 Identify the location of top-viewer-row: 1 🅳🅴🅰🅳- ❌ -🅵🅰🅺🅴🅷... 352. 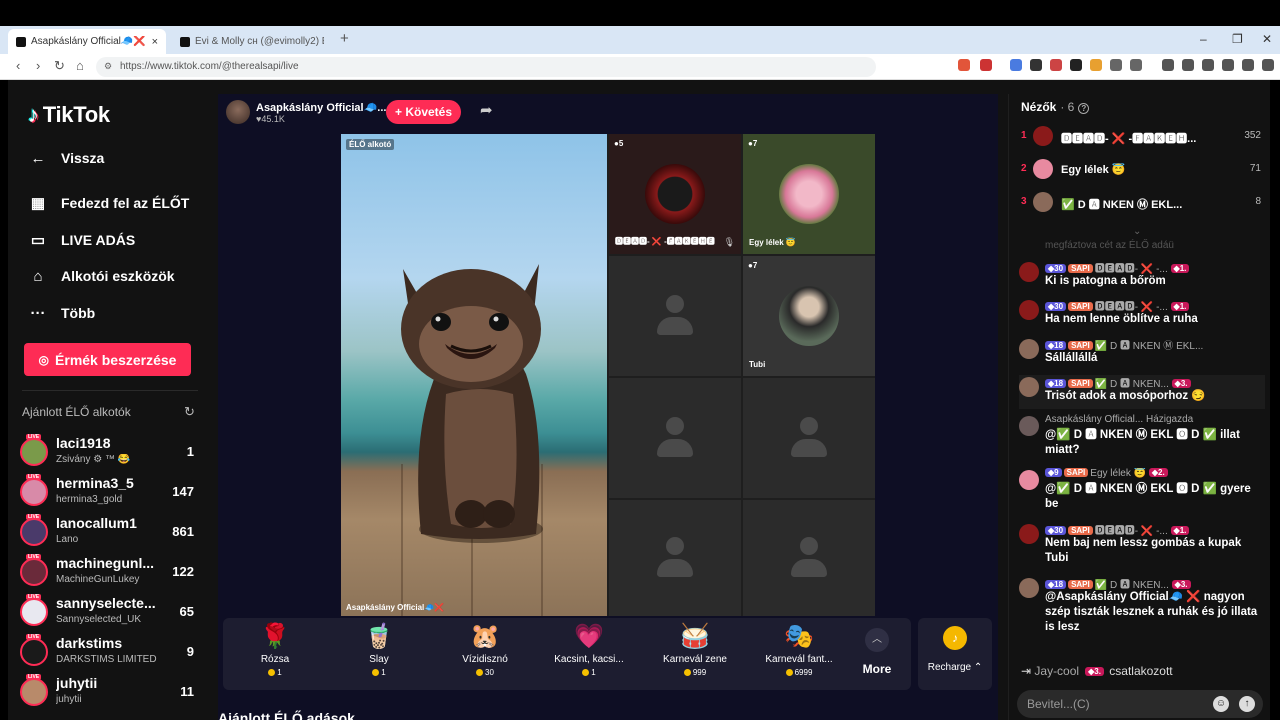
(1141, 136).